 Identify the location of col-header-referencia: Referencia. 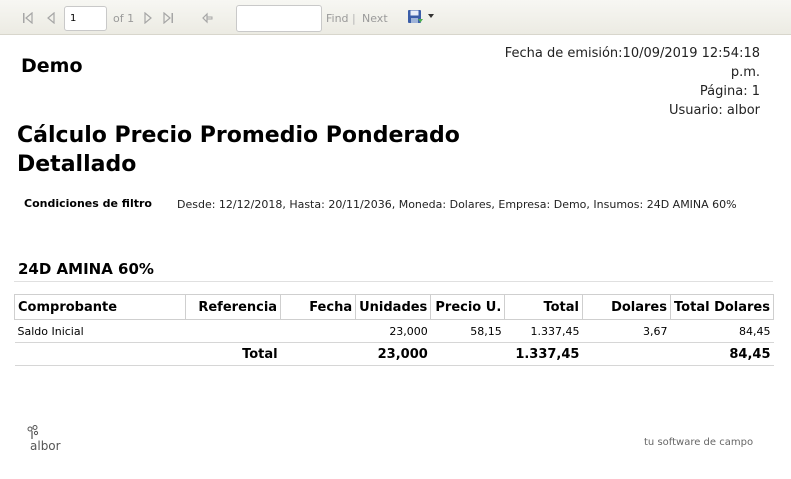
(233, 307).